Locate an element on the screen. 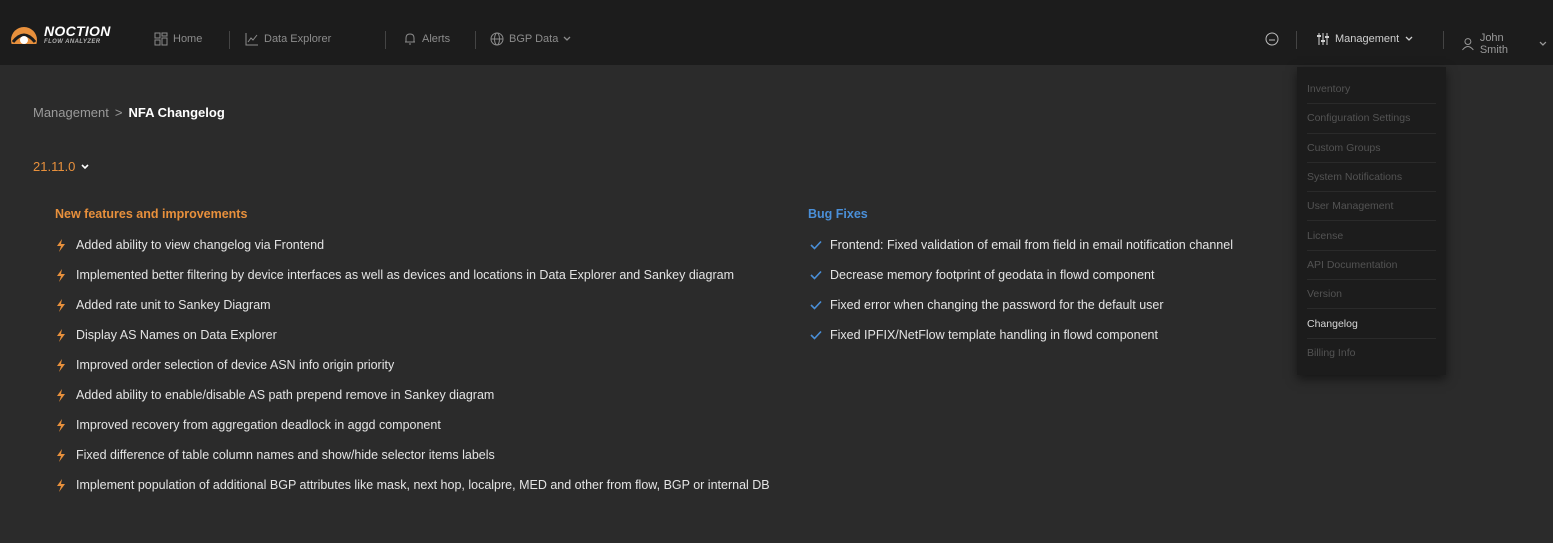 This screenshot has height=543, width=1553. user-icon is located at coordinates (1468, 44).